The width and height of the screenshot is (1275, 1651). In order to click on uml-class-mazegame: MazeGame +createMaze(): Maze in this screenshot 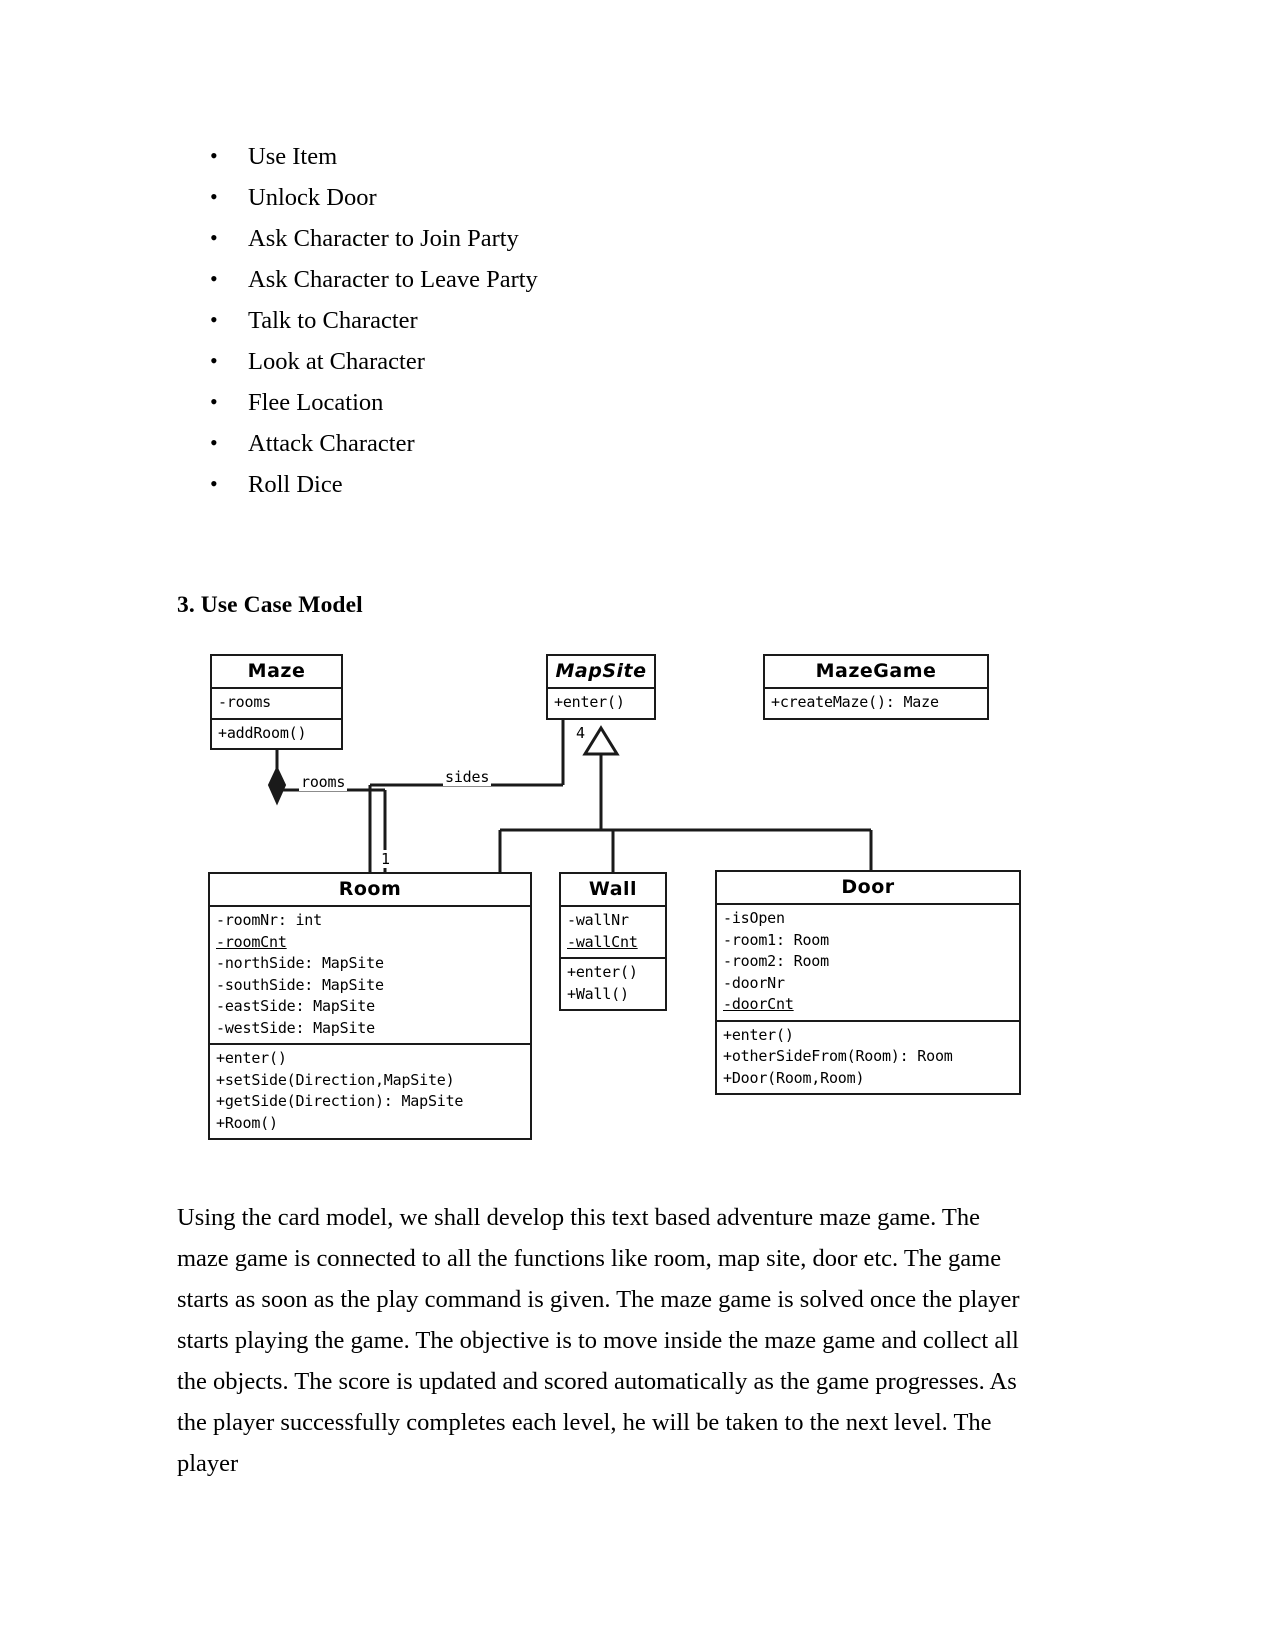, I will do `click(876, 687)`.